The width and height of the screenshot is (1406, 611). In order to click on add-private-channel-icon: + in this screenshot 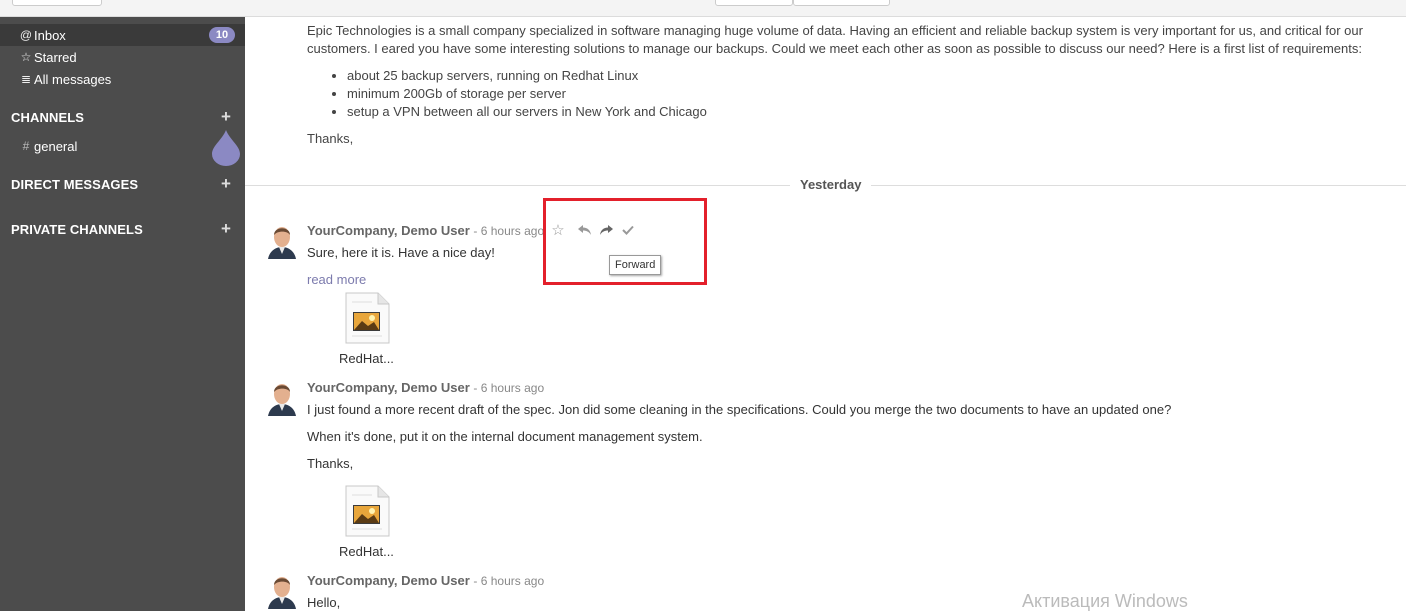, I will do `click(226, 228)`.